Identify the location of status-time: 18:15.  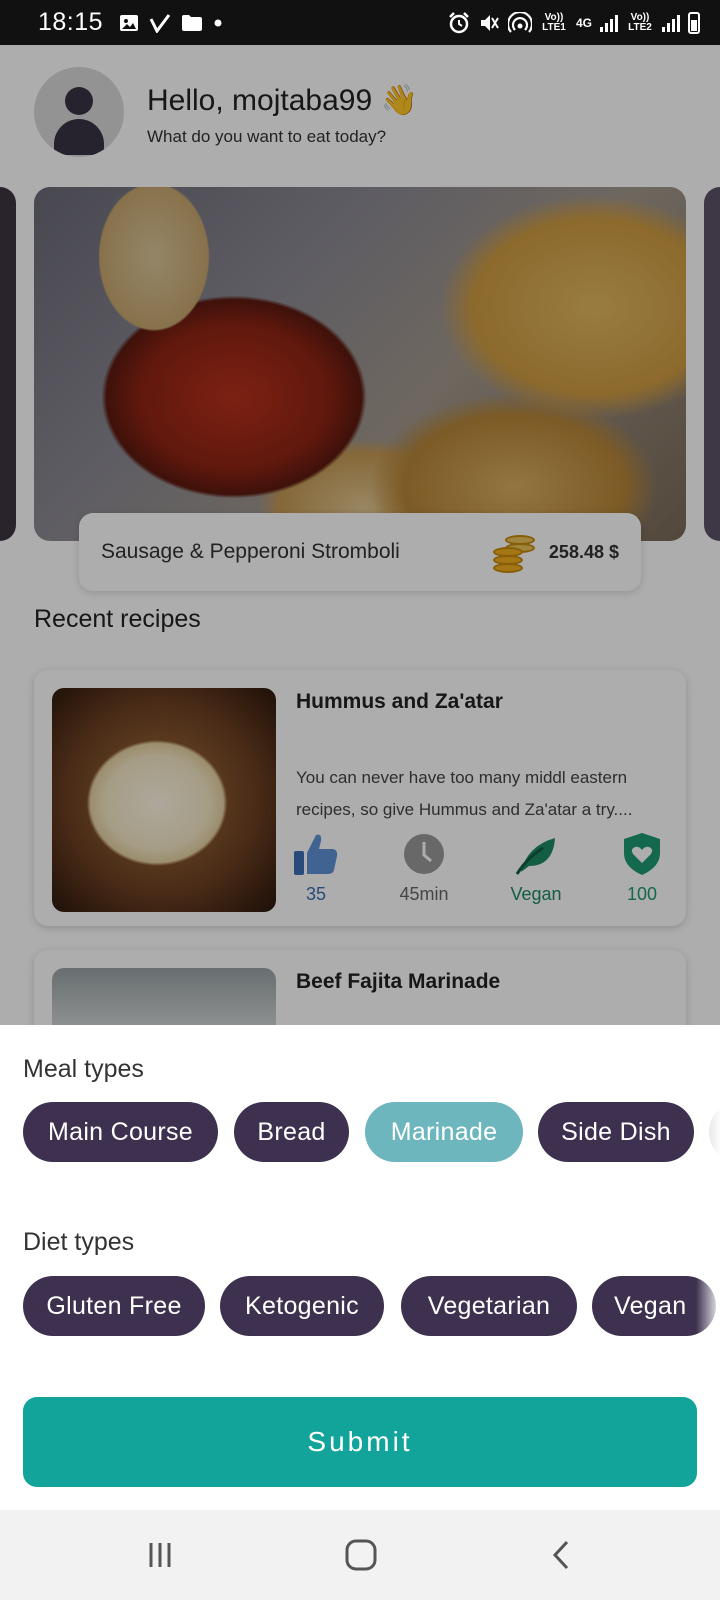
(71, 22).